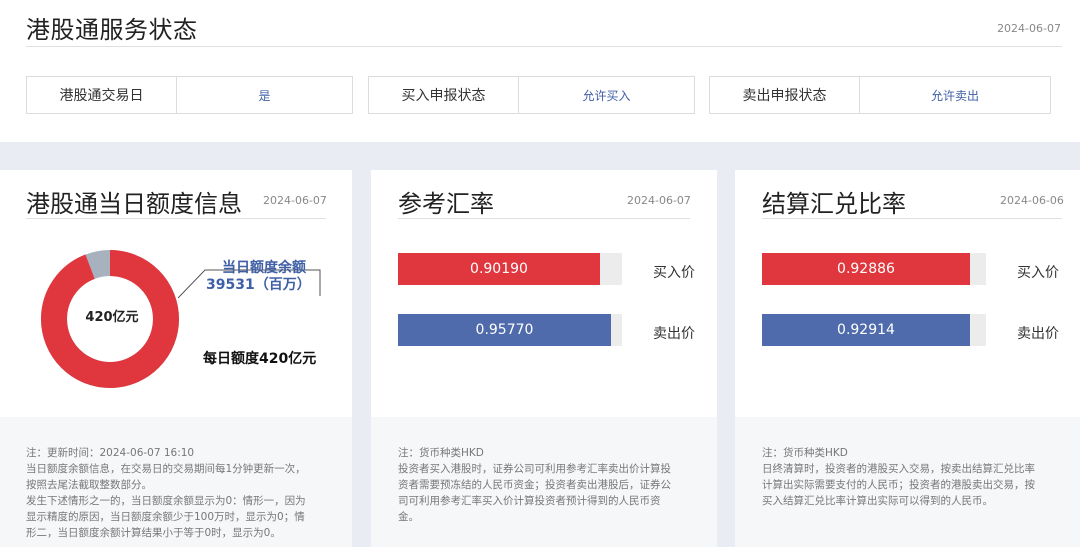 This screenshot has height=547, width=1080. I want to click on sell-rate-bar: 0.95770, so click(510, 330).